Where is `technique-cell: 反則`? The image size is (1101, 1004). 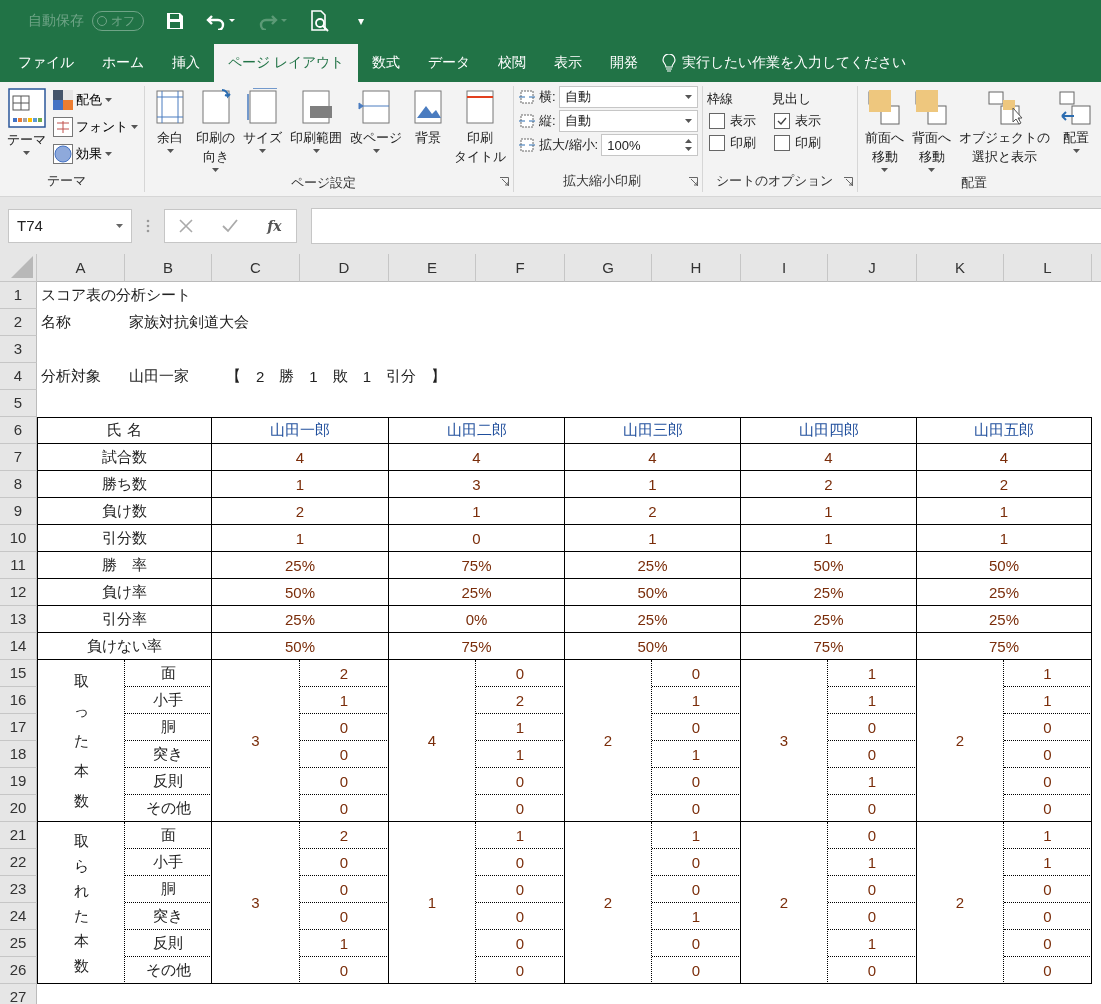 technique-cell: 反則 is located at coordinates (168, 781).